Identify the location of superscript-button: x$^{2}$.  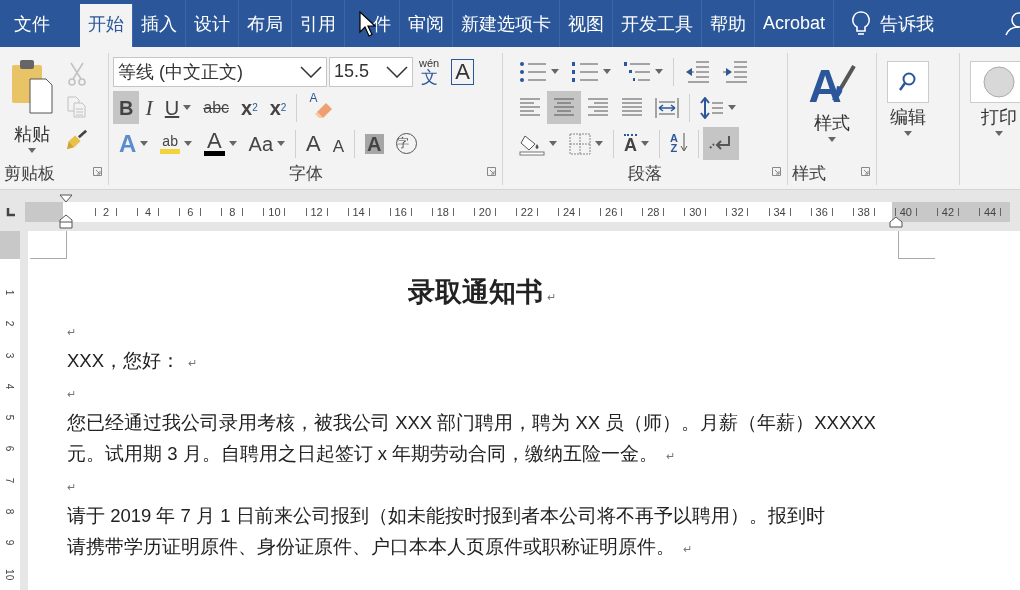
(278, 107).